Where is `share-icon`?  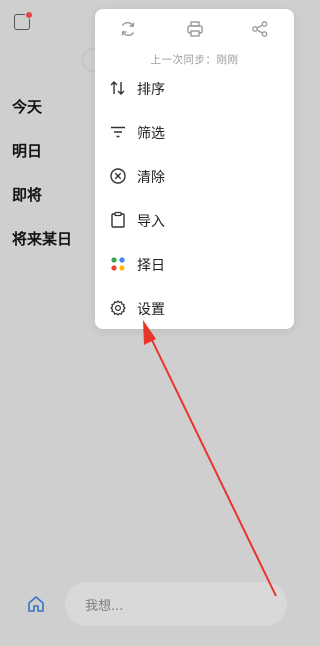
share-icon is located at coordinates (260, 29).